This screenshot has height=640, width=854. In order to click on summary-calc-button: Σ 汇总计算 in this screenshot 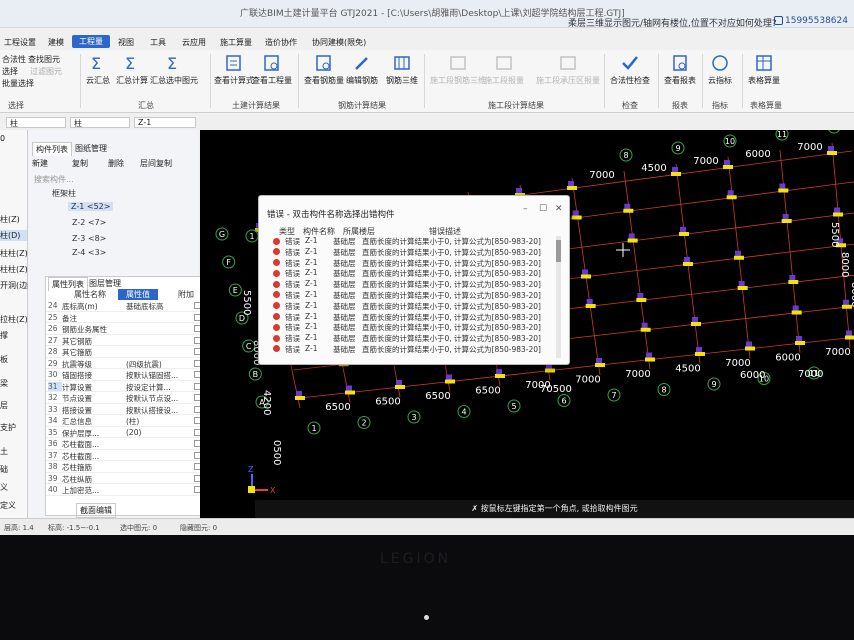, I will do `click(132, 70)`.